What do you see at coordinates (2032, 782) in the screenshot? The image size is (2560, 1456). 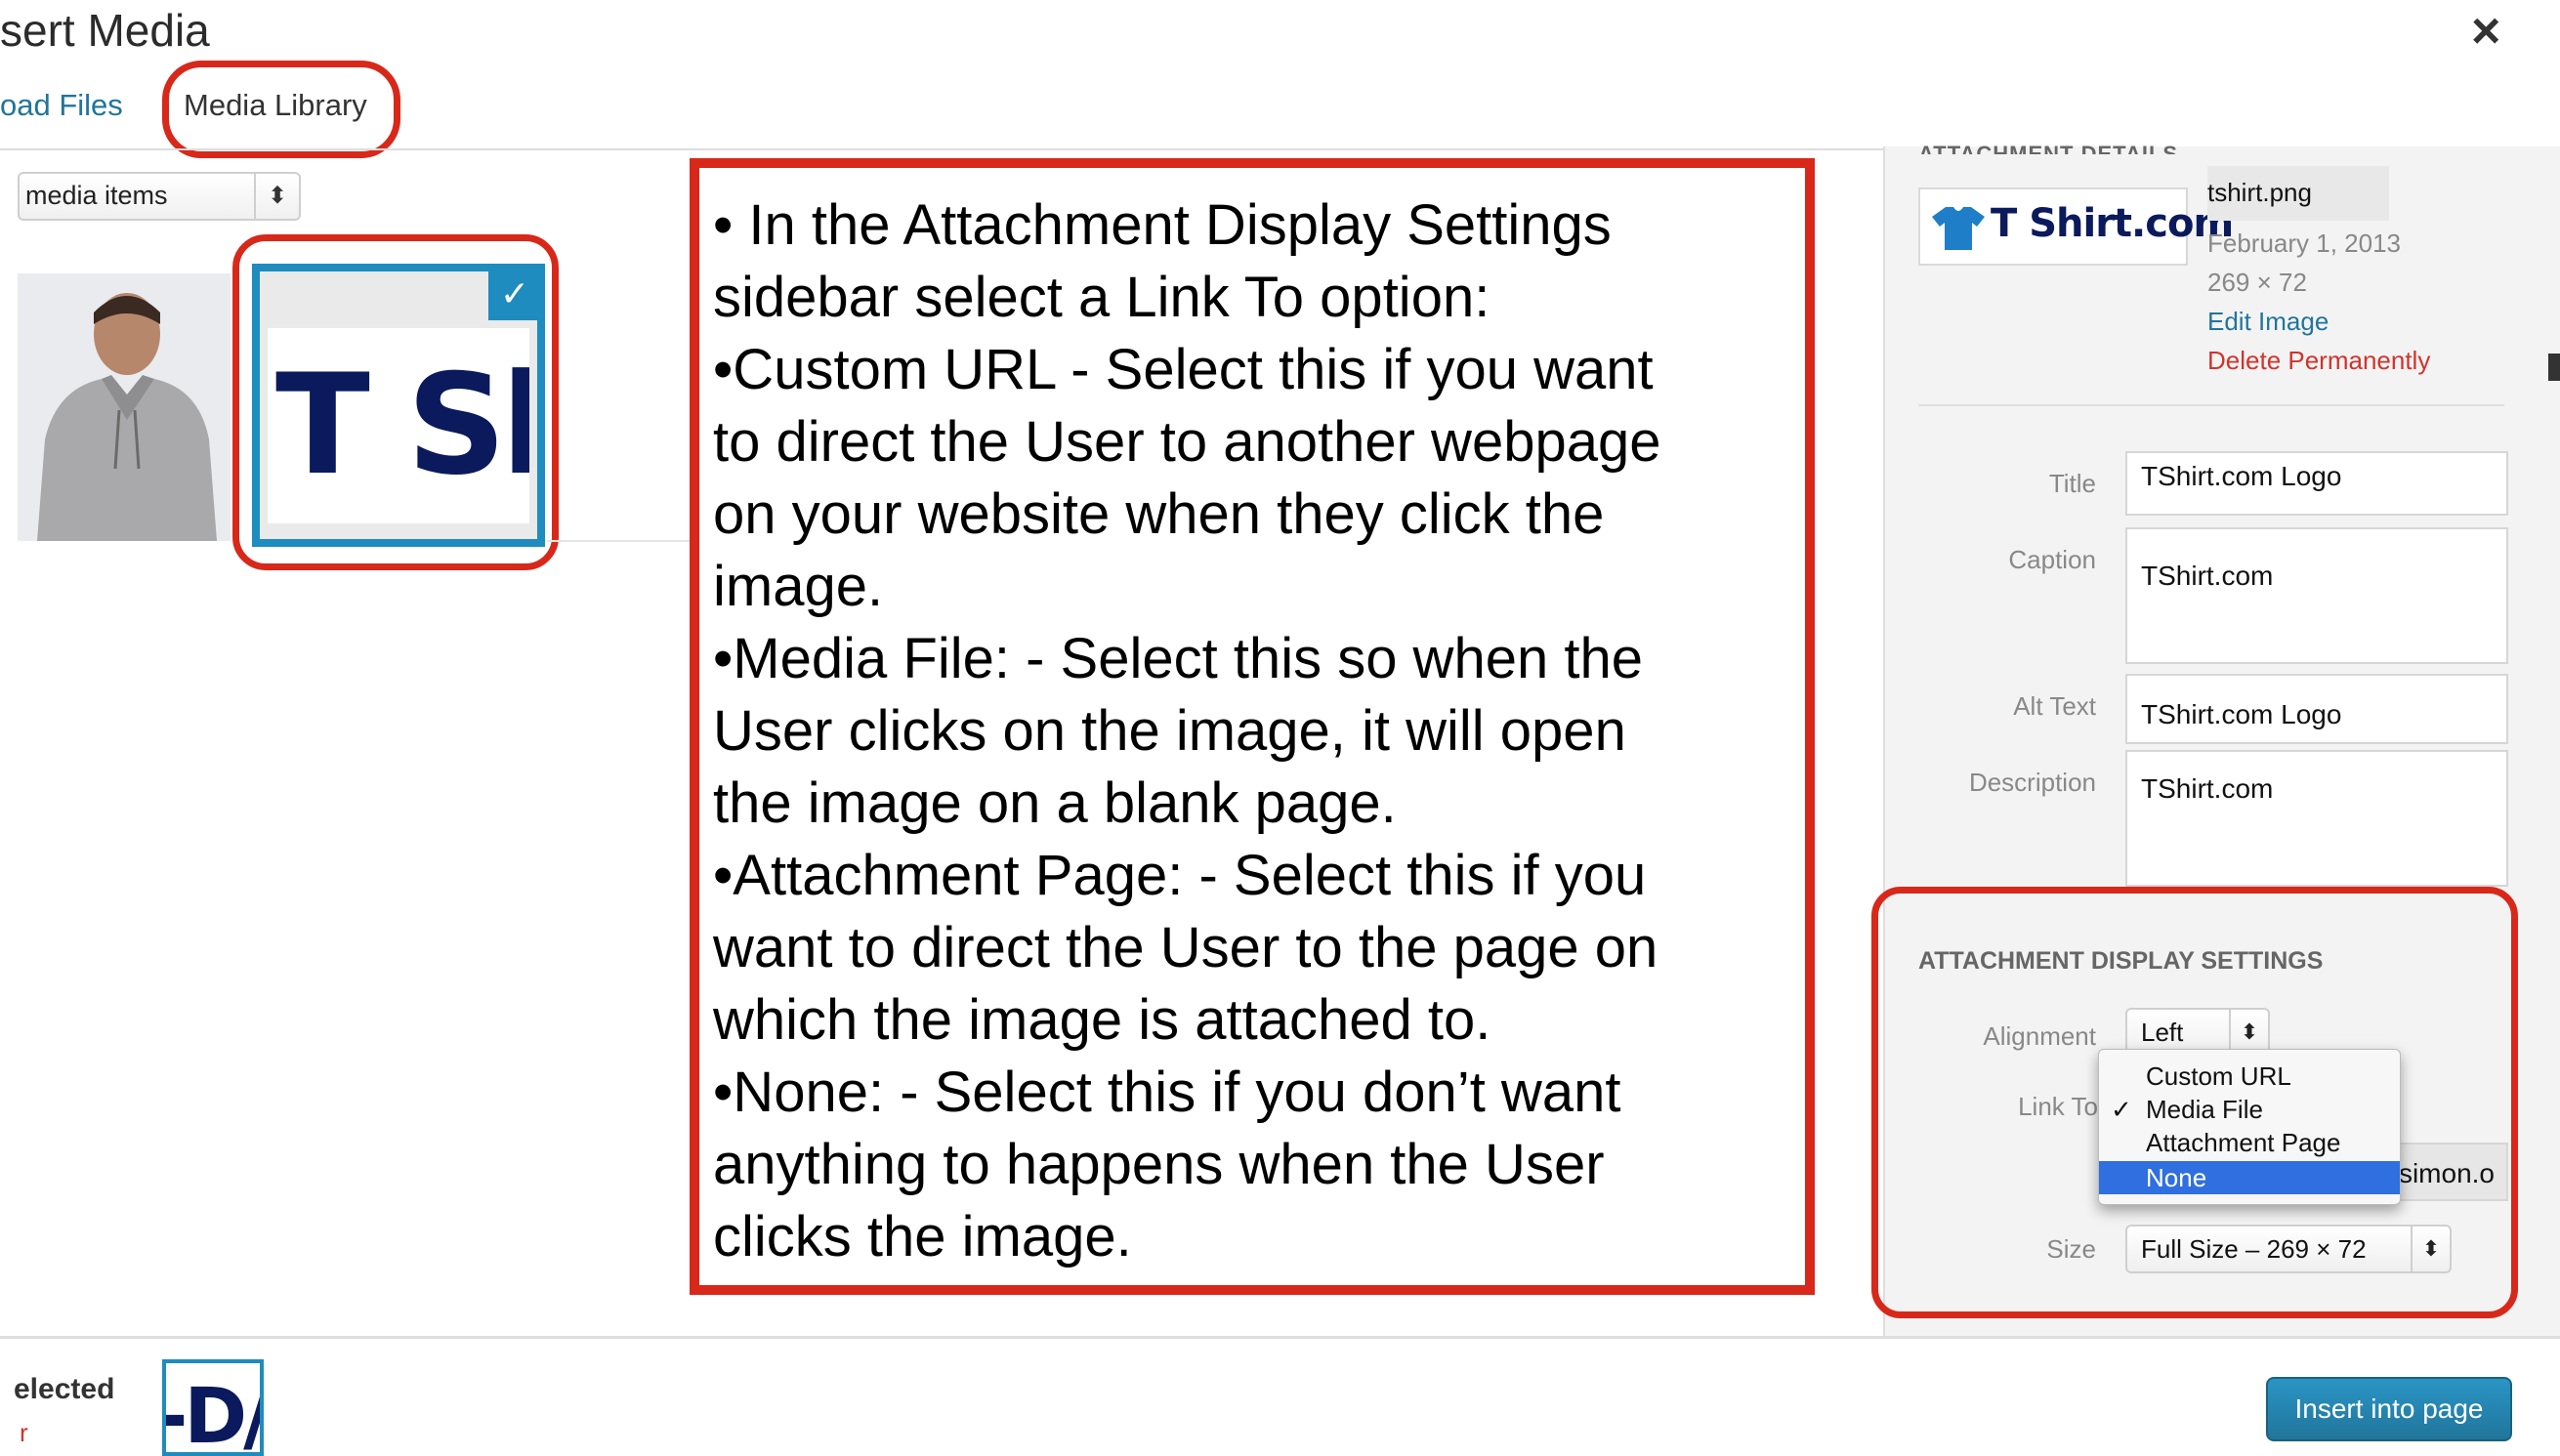 I see `description-label: Description` at bounding box center [2032, 782].